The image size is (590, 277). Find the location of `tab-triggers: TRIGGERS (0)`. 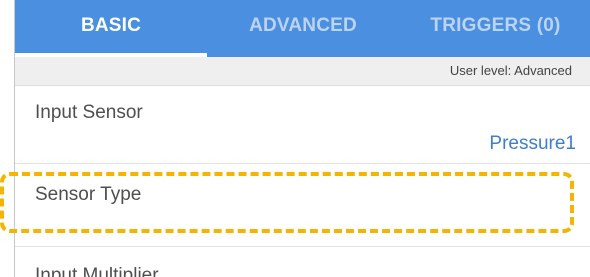

tab-triggers: TRIGGERS (0) is located at coordinates (494, 28).